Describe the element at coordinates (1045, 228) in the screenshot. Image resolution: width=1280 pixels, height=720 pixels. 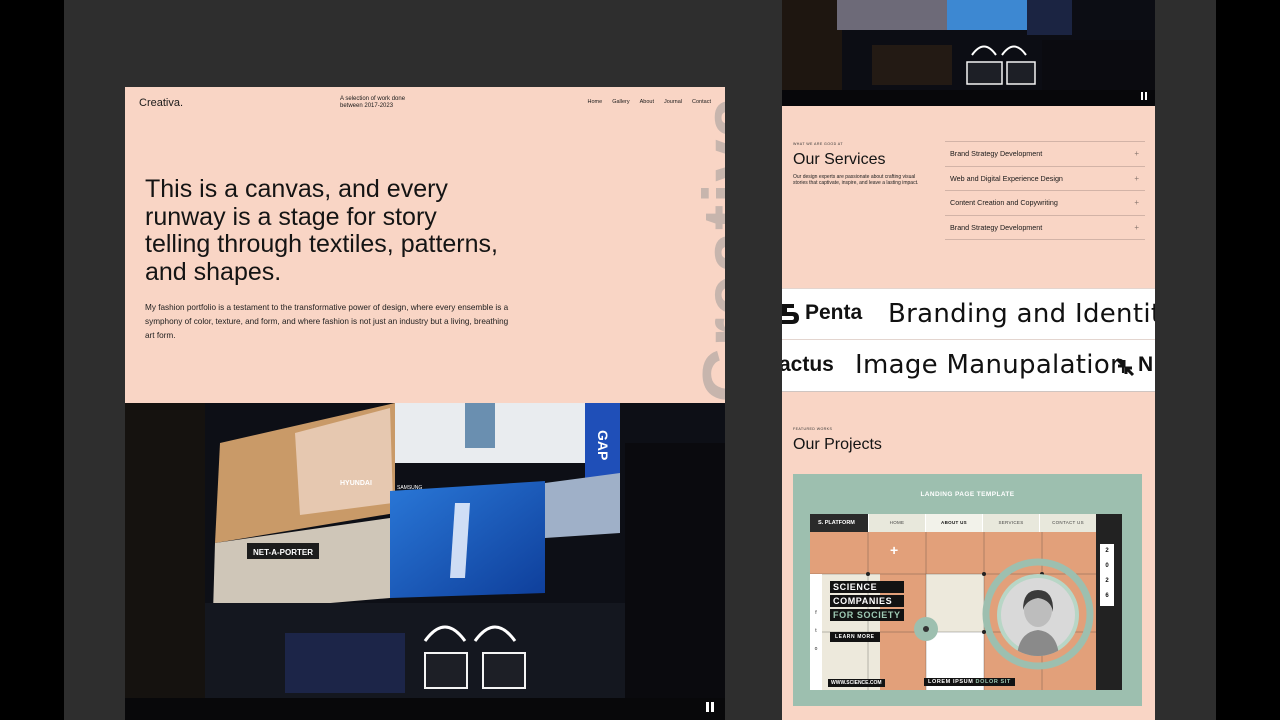
I see `service-item-brand-strategy-2: Brand Strategy Development +` at that location.